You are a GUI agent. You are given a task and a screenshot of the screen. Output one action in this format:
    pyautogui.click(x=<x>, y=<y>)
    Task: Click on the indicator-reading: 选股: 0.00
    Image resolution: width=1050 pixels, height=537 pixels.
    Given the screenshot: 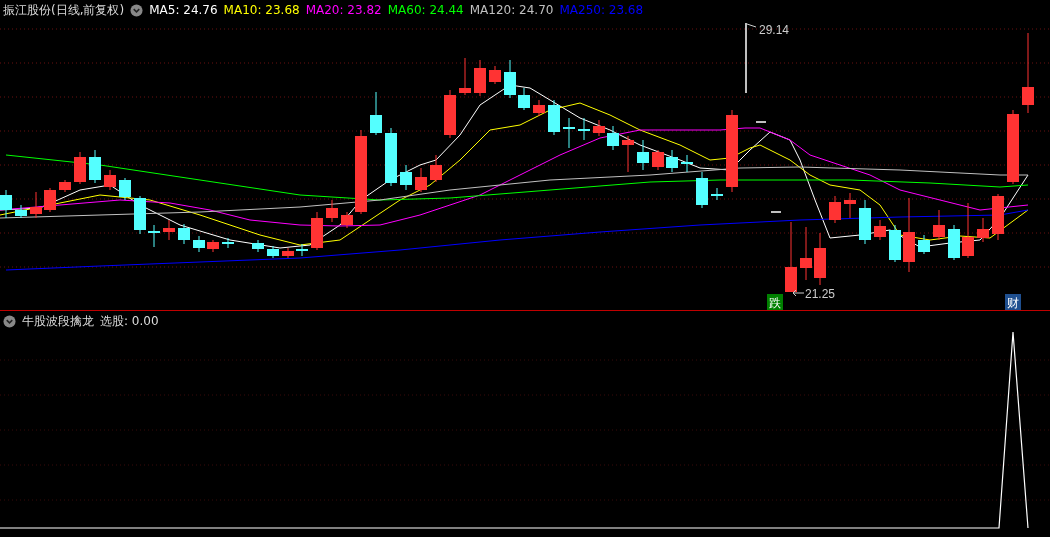 What is the action you would take?
    pyautogui.click(x=129, y=321)
    